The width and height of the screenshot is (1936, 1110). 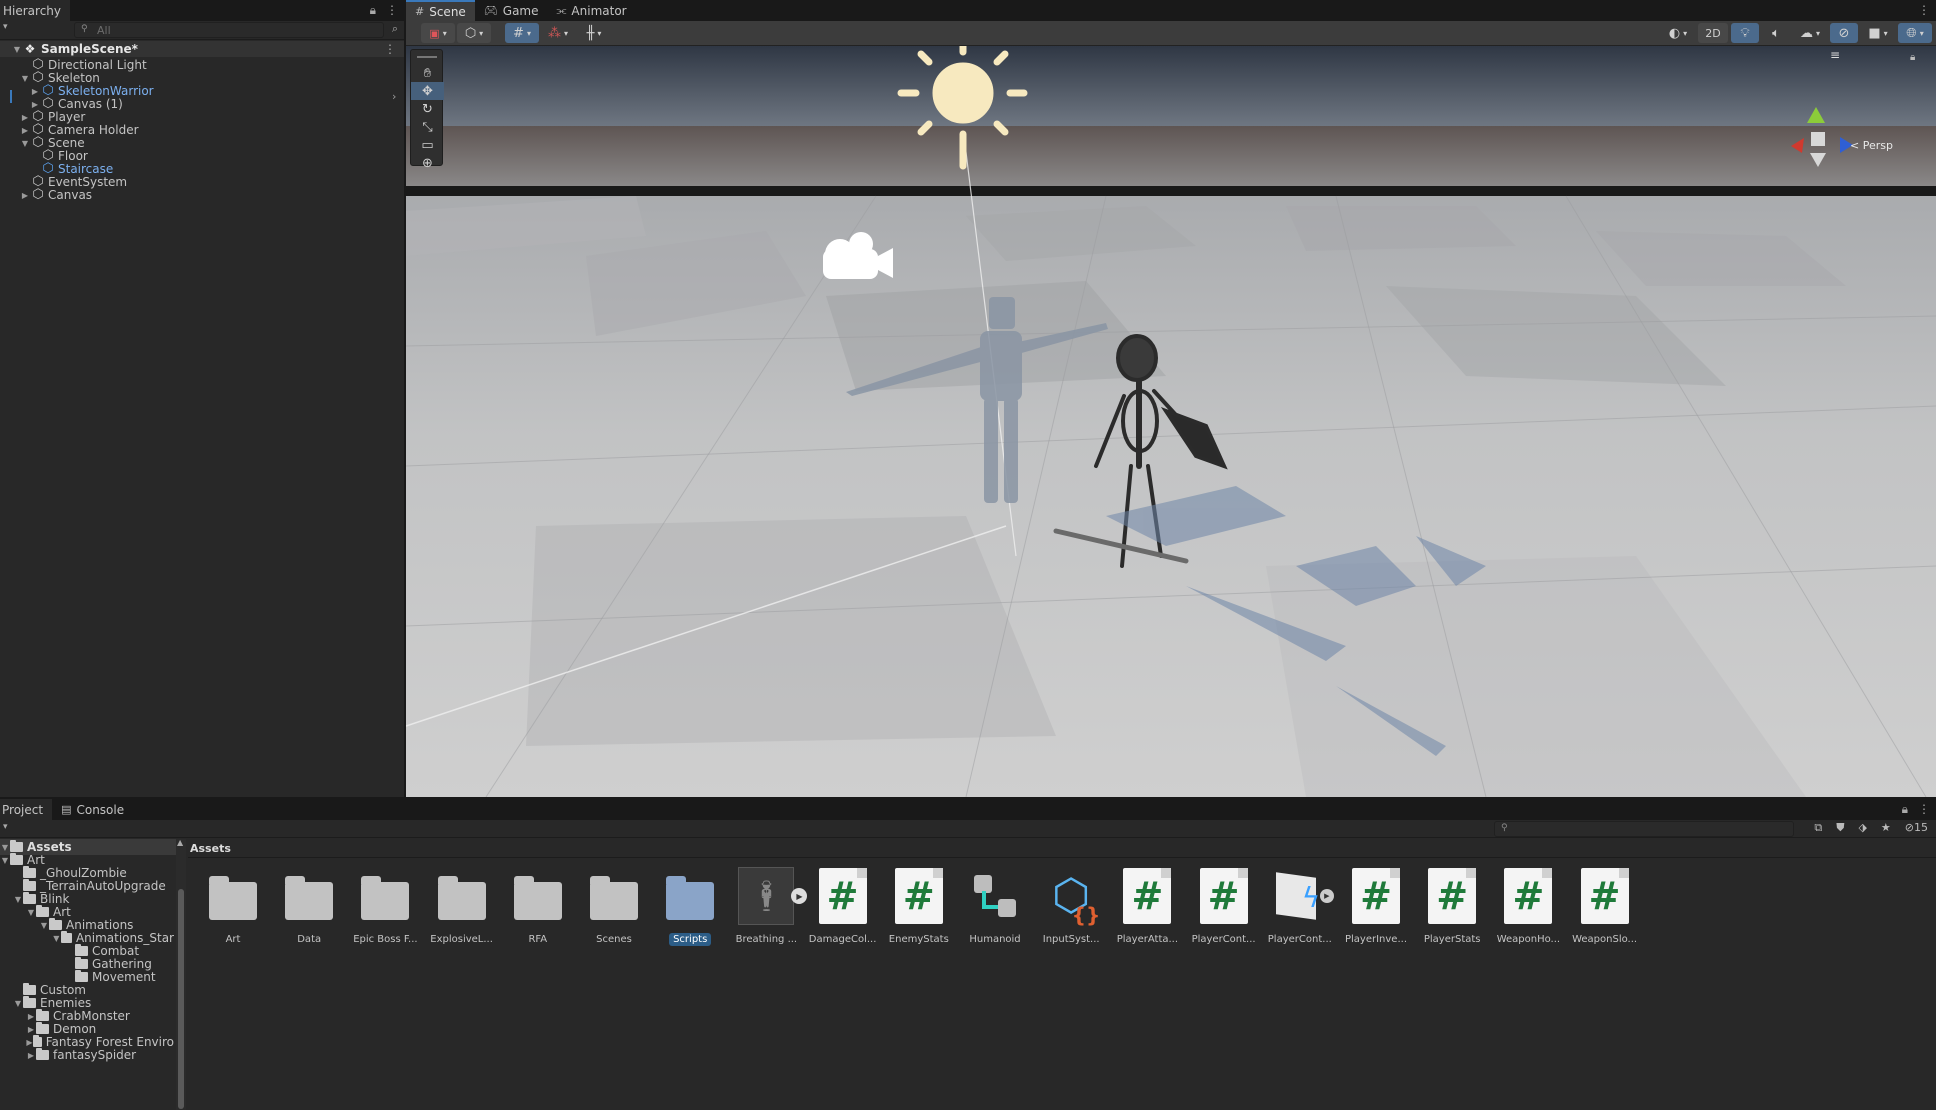 I want to click on tree-scrollbar: ▲, so click(x=181, y=974).